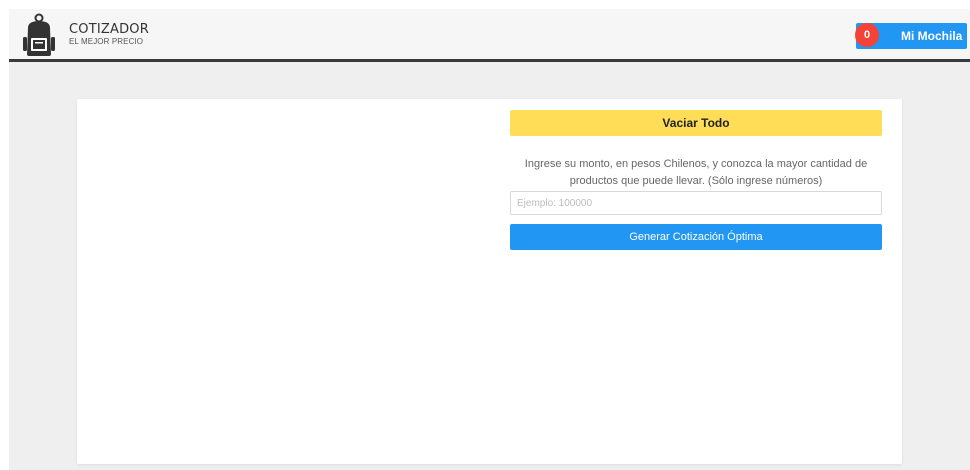 The width and height of the screenshot is (970, 470). Describe the element at coordinates (867, 35) in the screenshot. I see `cart-count-badge: 0` at that location.